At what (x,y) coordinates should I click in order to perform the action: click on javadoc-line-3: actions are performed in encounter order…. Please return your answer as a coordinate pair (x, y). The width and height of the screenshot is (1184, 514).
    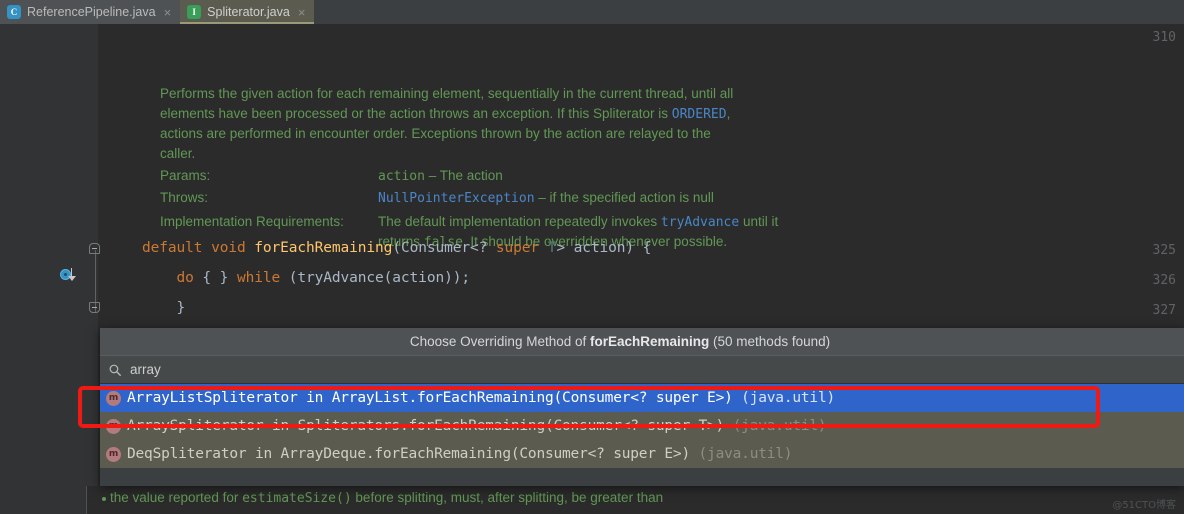
    Looking at the image, I should click on (435, 133).